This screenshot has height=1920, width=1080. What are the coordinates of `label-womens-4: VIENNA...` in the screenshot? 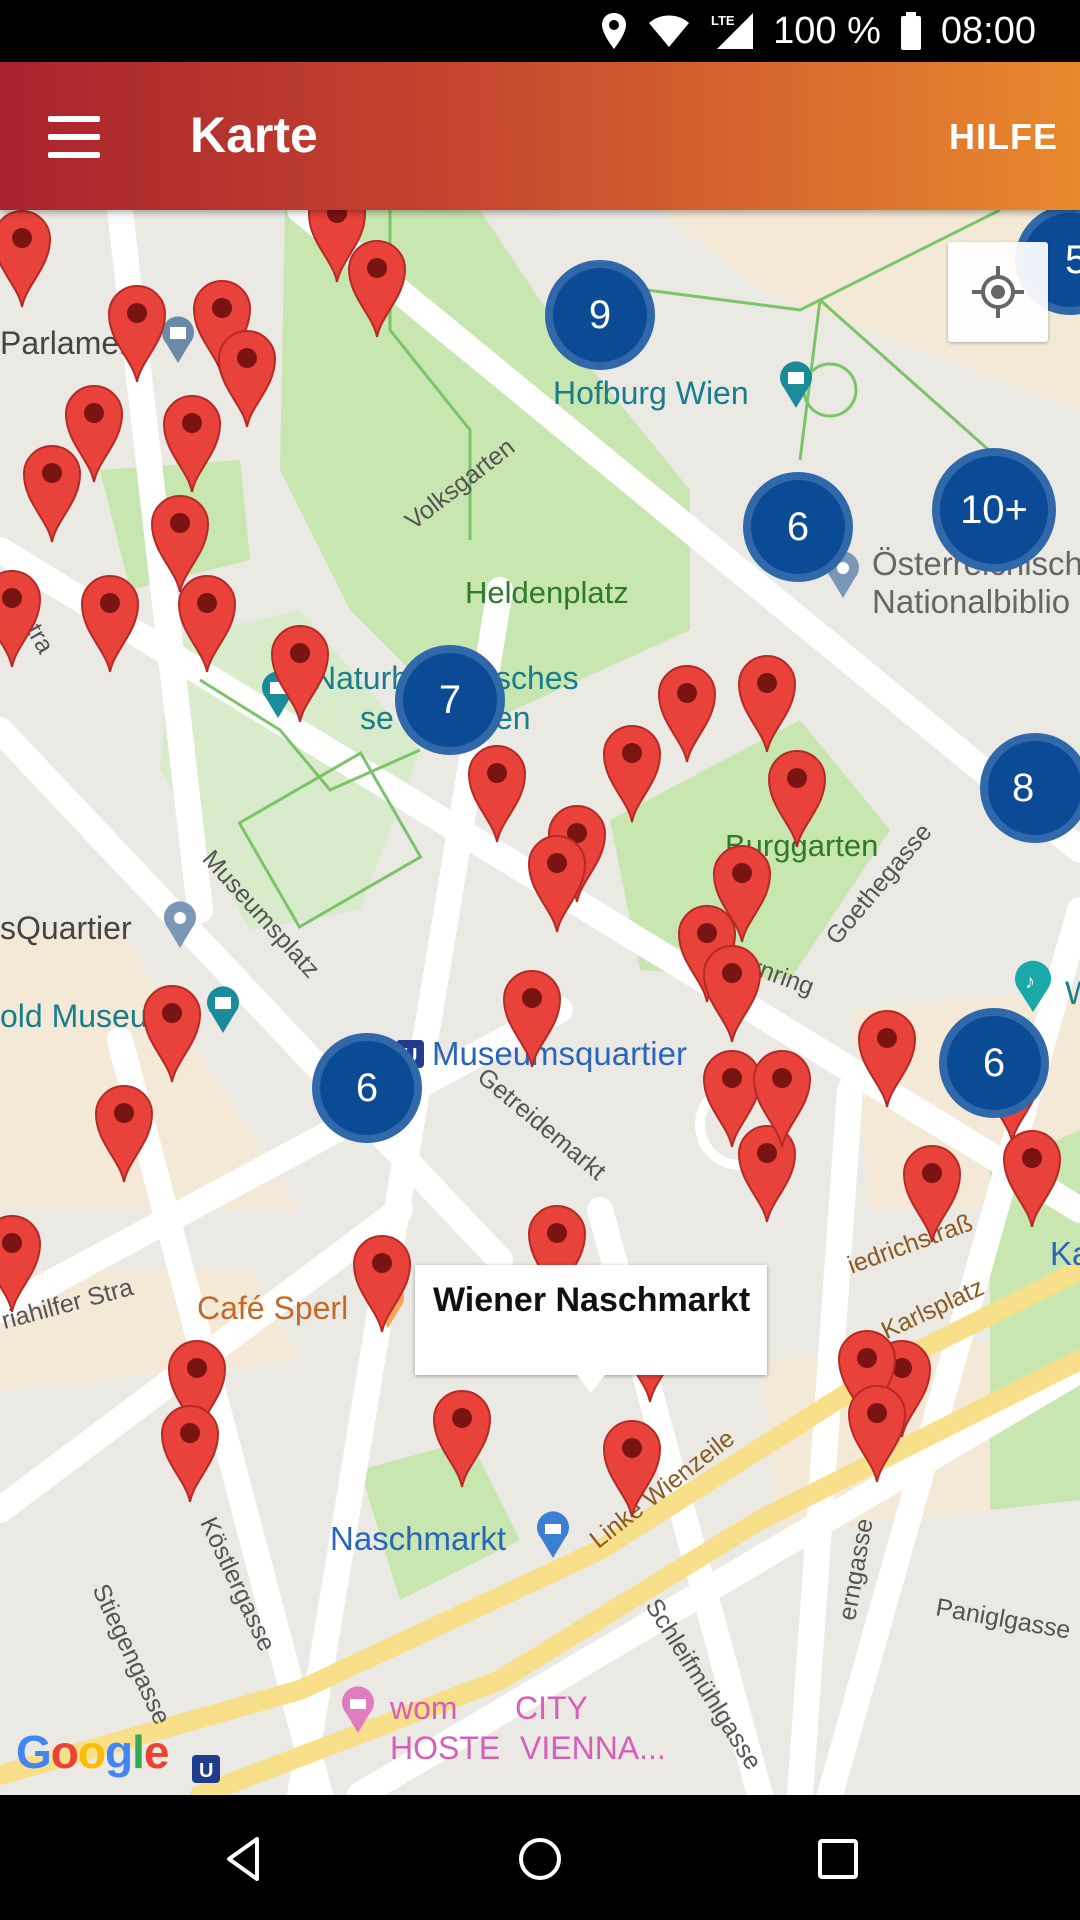 It's located at (593, 1748).